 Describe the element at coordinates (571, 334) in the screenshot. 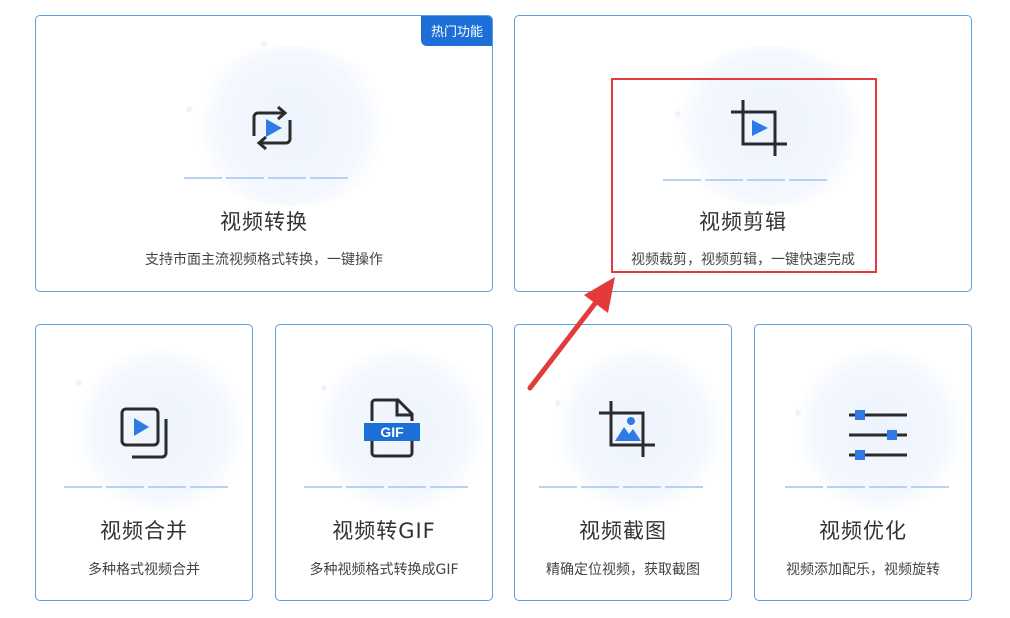

I see `red-arrow-annotation` at that location.